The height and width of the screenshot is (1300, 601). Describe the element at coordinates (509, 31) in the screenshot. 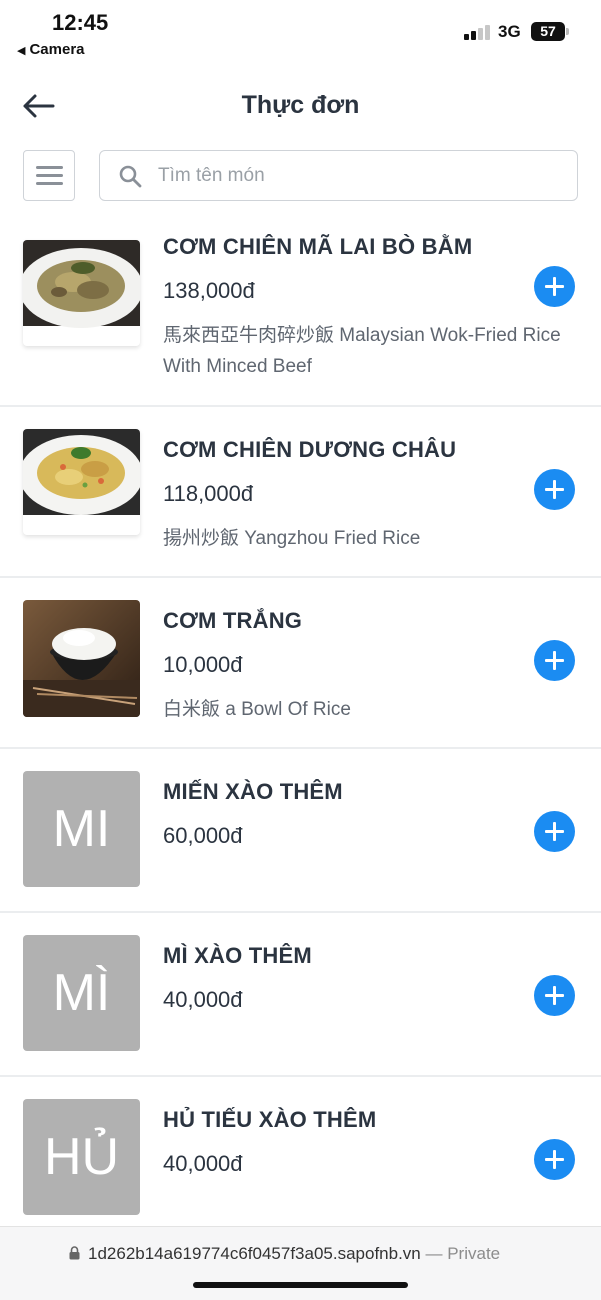

I see `network-type: 3G` at that location.